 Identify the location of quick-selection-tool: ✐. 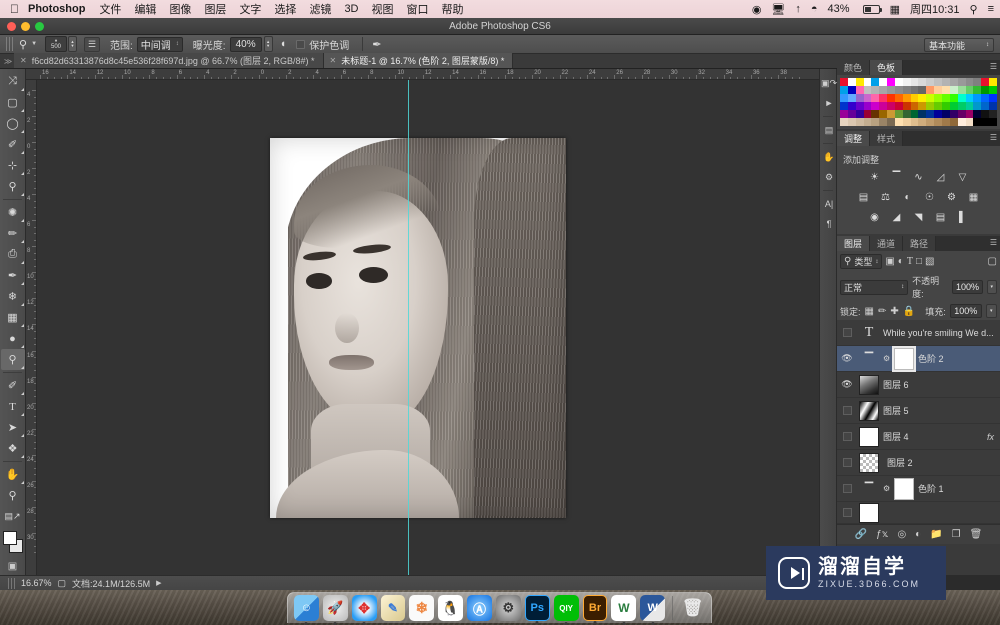
(13, 144).